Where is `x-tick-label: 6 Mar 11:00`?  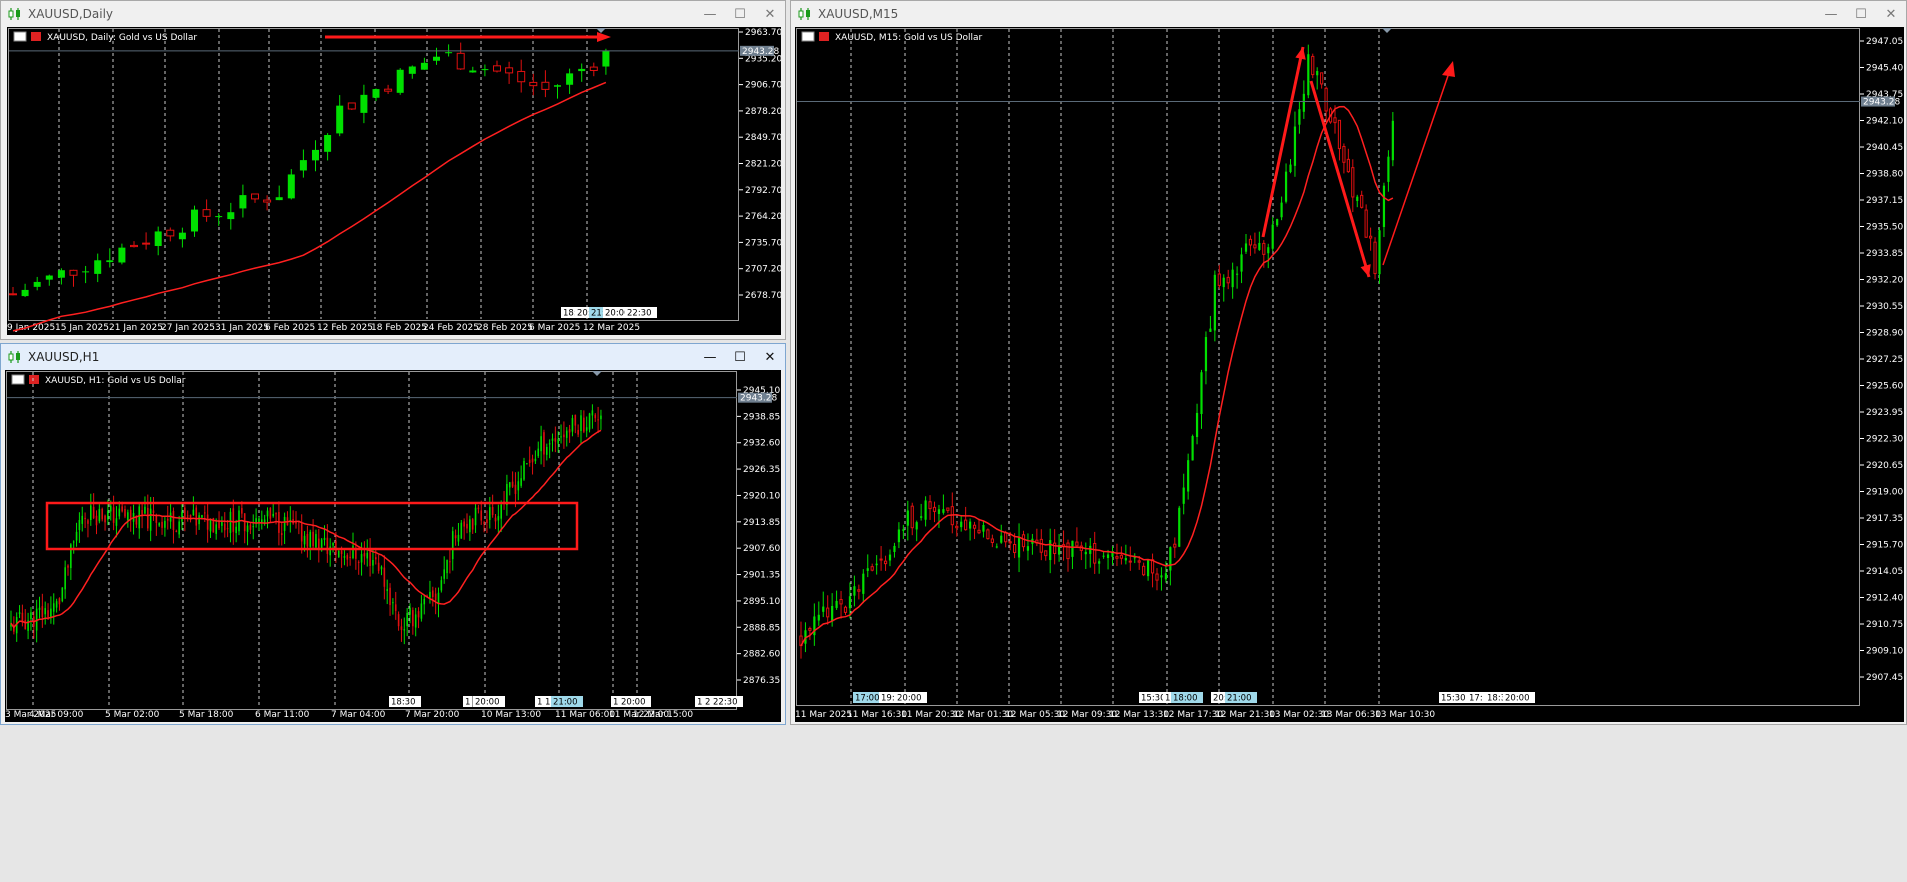 x-tick-label: 6 Mar 11:00 is located at coordinates (282, 715).